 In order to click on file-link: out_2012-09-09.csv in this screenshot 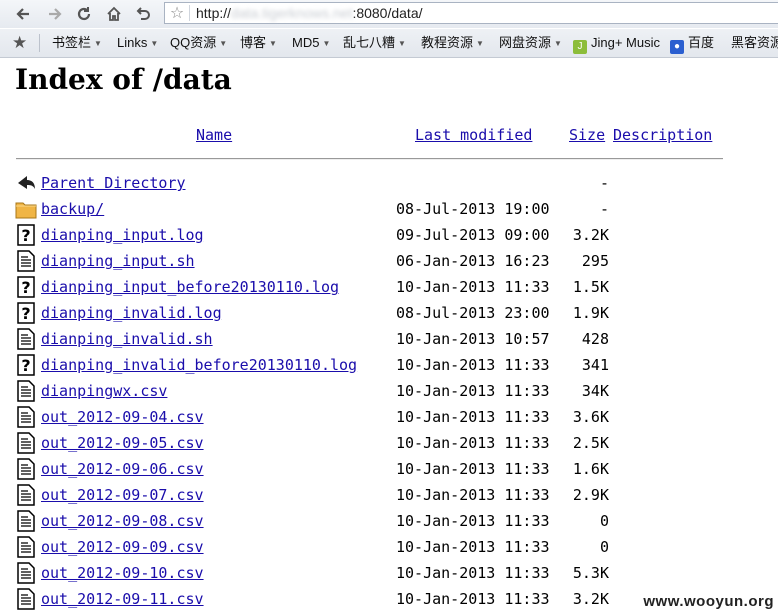, I will do `click(122, 547)`.